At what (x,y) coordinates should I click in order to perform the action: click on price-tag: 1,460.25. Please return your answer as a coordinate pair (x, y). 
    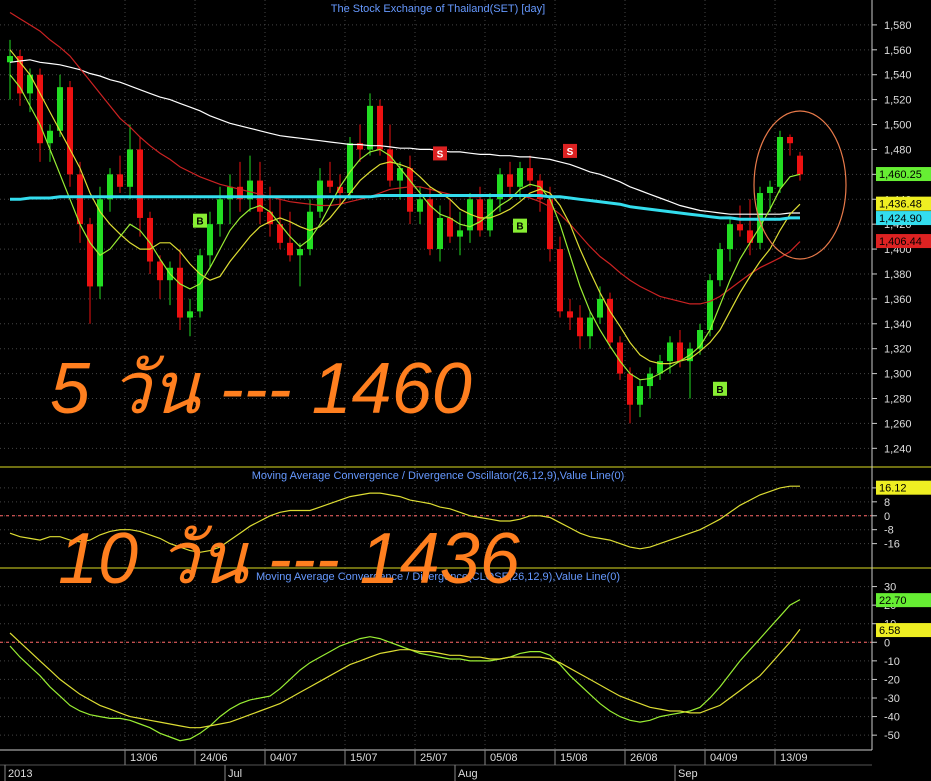
    Looking at the image, I should click on (903, 174).